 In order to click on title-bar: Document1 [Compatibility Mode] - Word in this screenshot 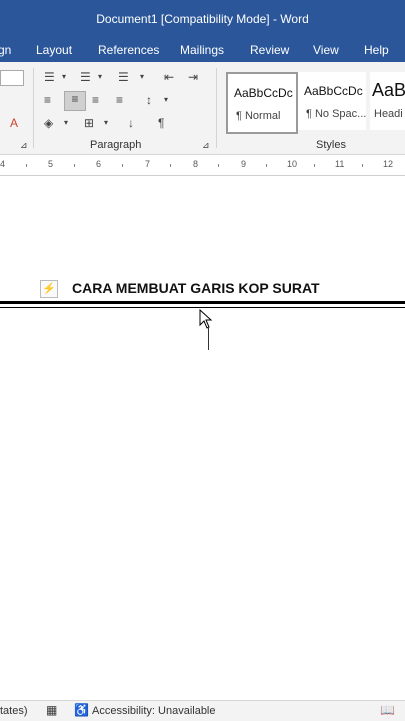, I will do `click(202, 19)`.